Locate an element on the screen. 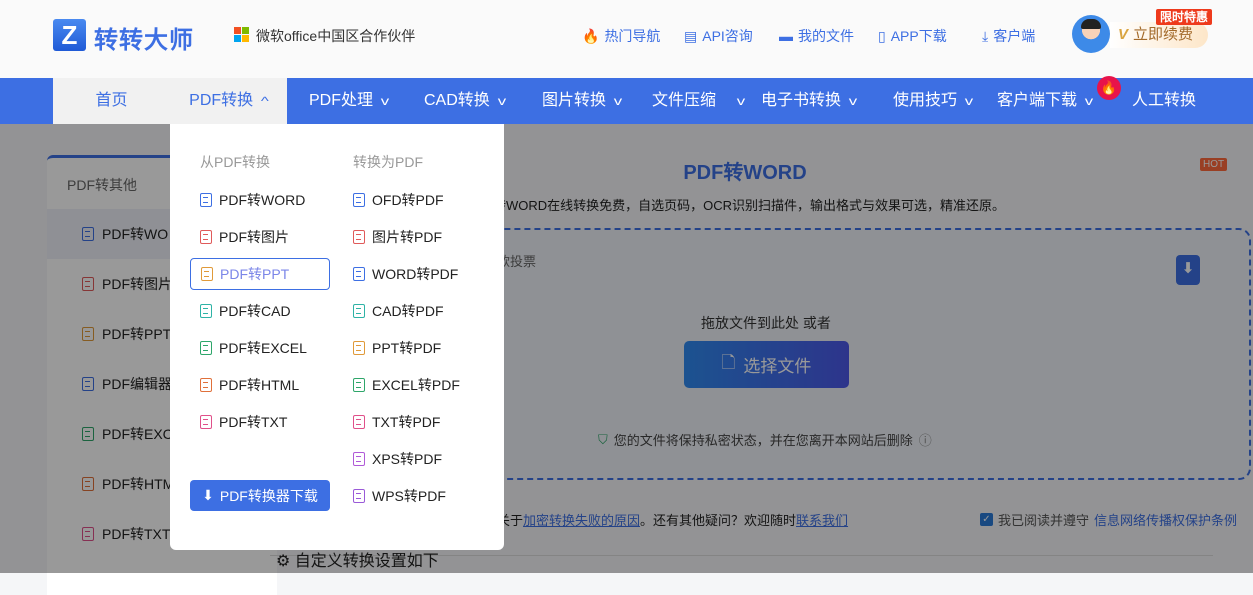 This screenshot has width=1253, height=595. fire-icon: 🔥 is located at coordinates (591, 35).